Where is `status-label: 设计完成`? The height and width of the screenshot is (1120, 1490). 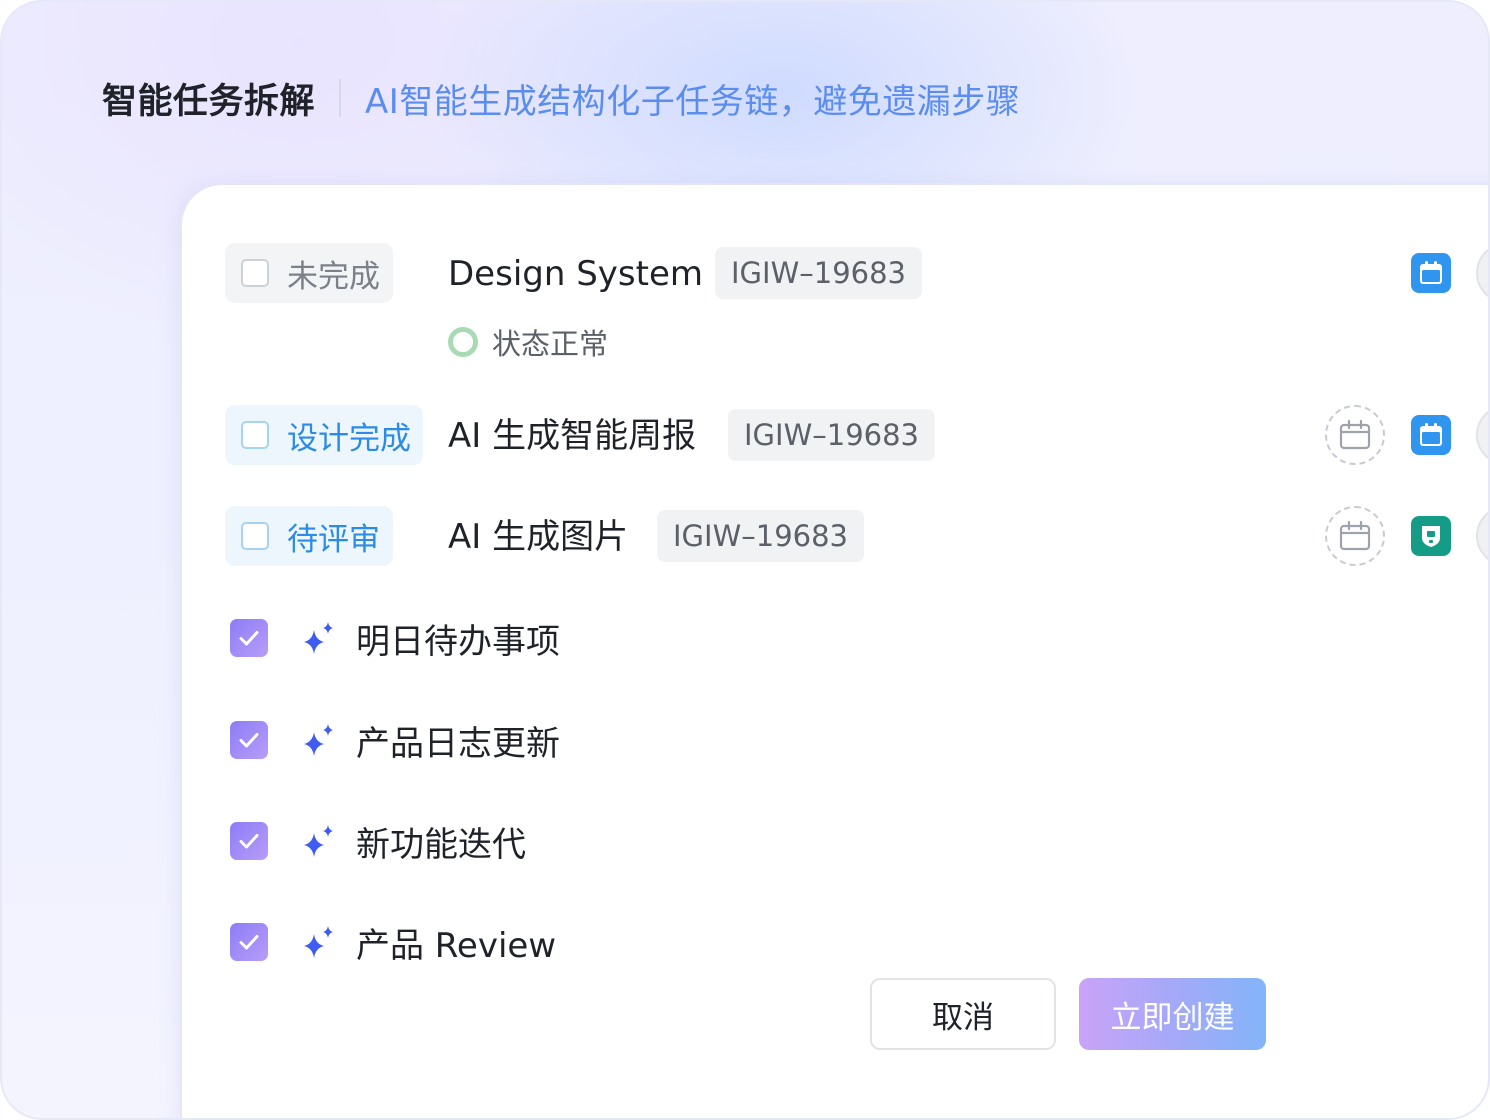 status-label: 设计完成 is located at coordinates (349, 438).